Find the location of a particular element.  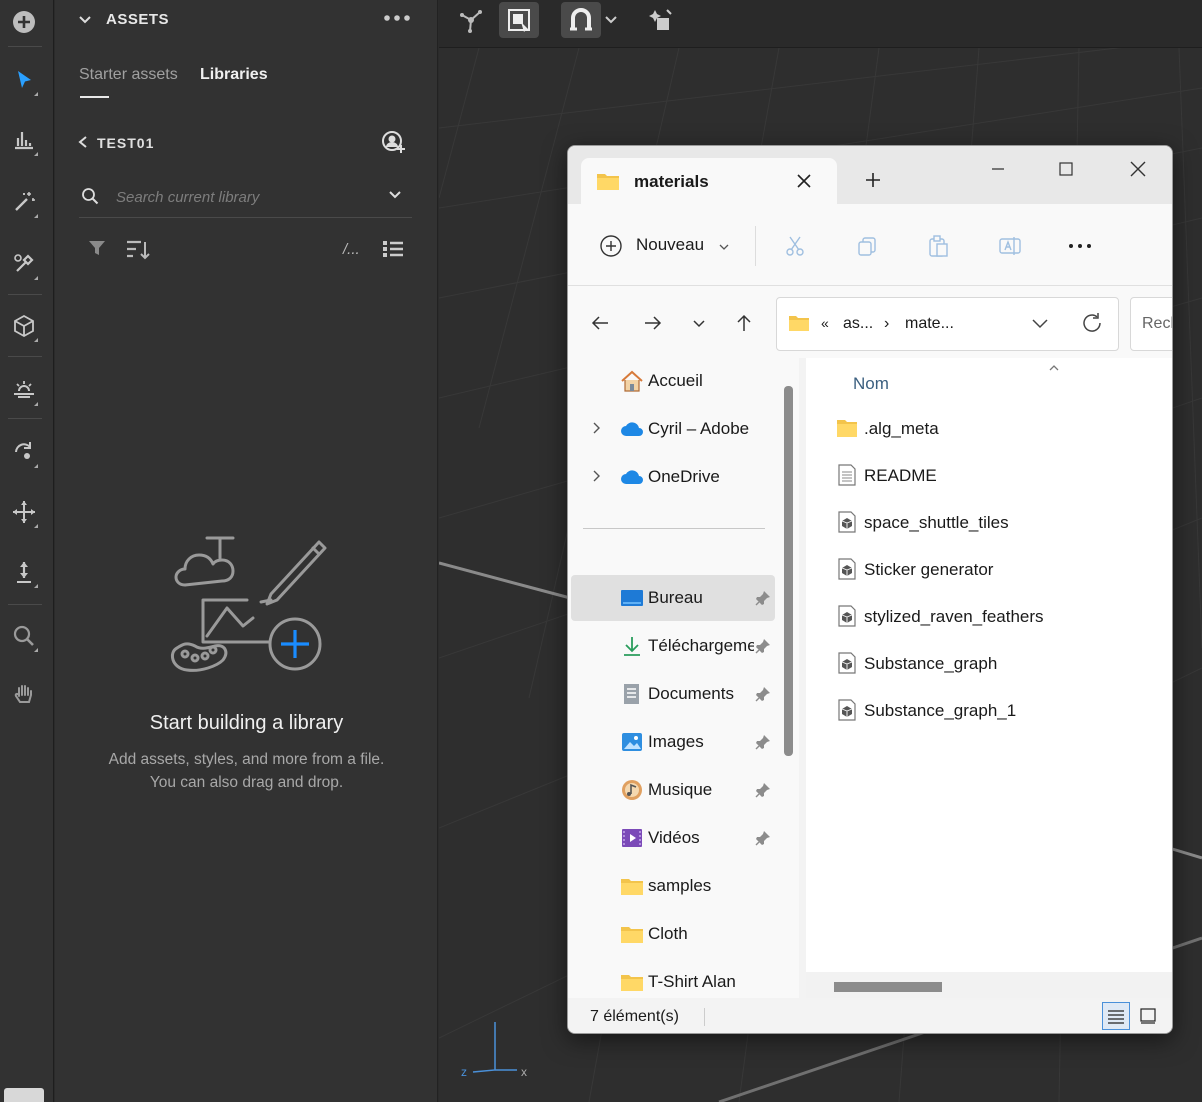

large-icons-view-icon is located at coordinates (1148, 1016).